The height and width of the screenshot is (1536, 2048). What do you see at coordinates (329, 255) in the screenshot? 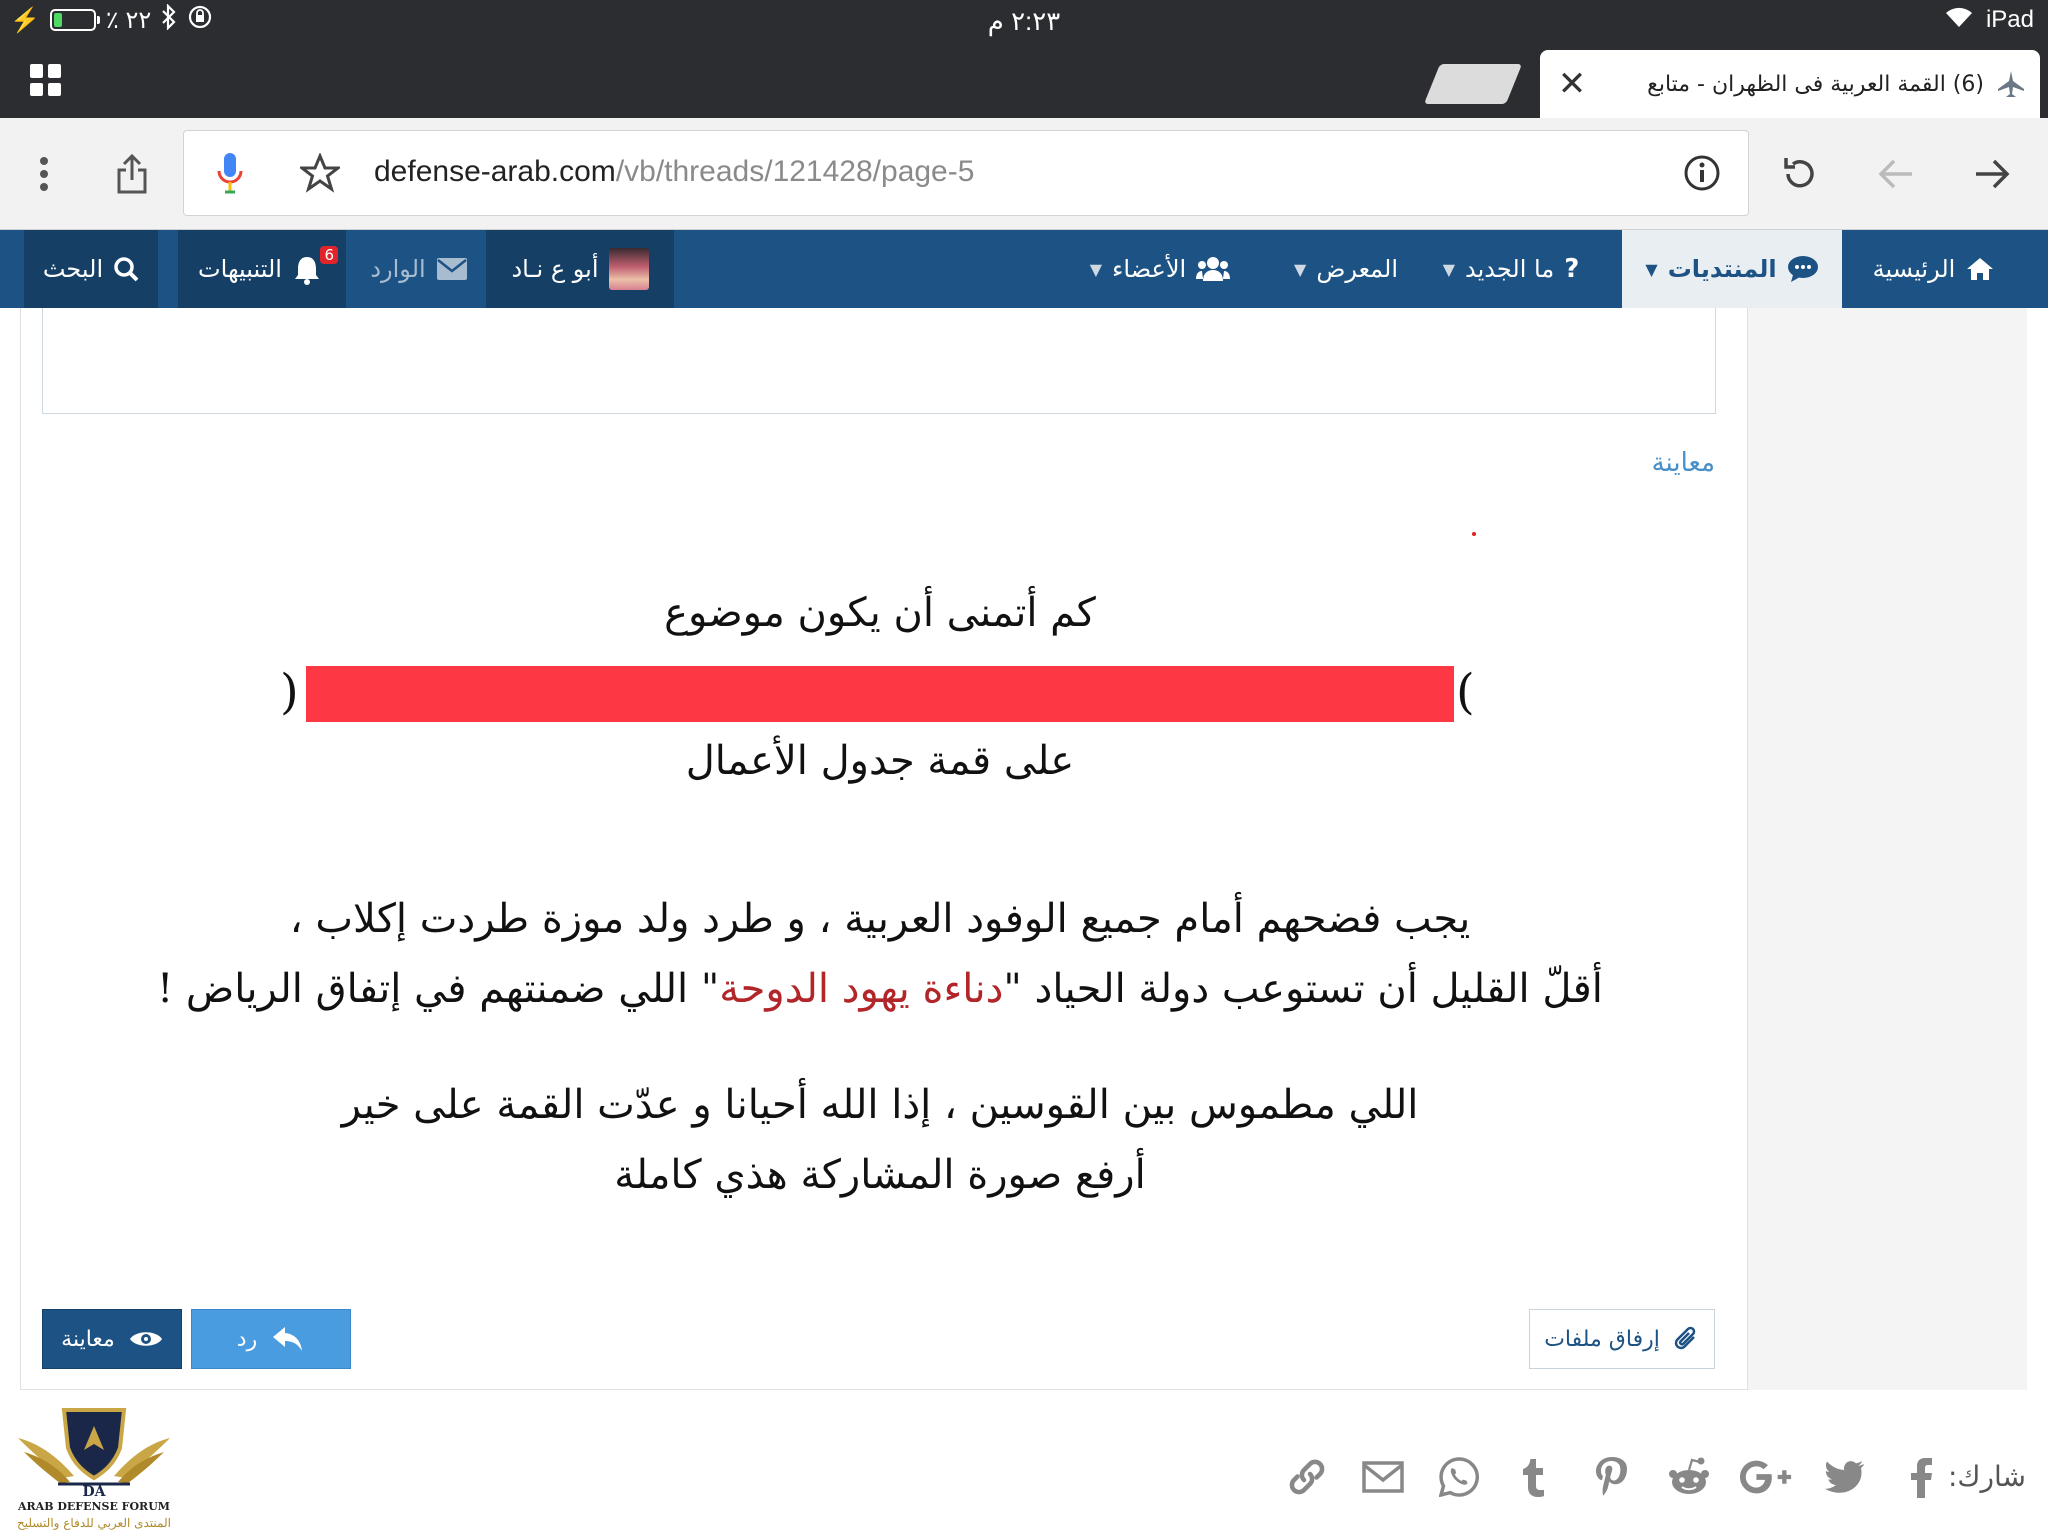
I see `alerts-count-badge: 6` at bounding box center [329, 255].